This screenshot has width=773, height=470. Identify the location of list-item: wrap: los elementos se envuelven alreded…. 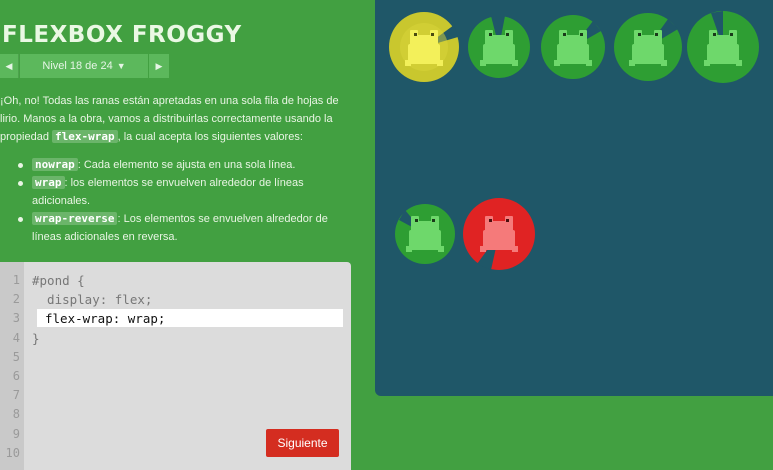
(185, 192).